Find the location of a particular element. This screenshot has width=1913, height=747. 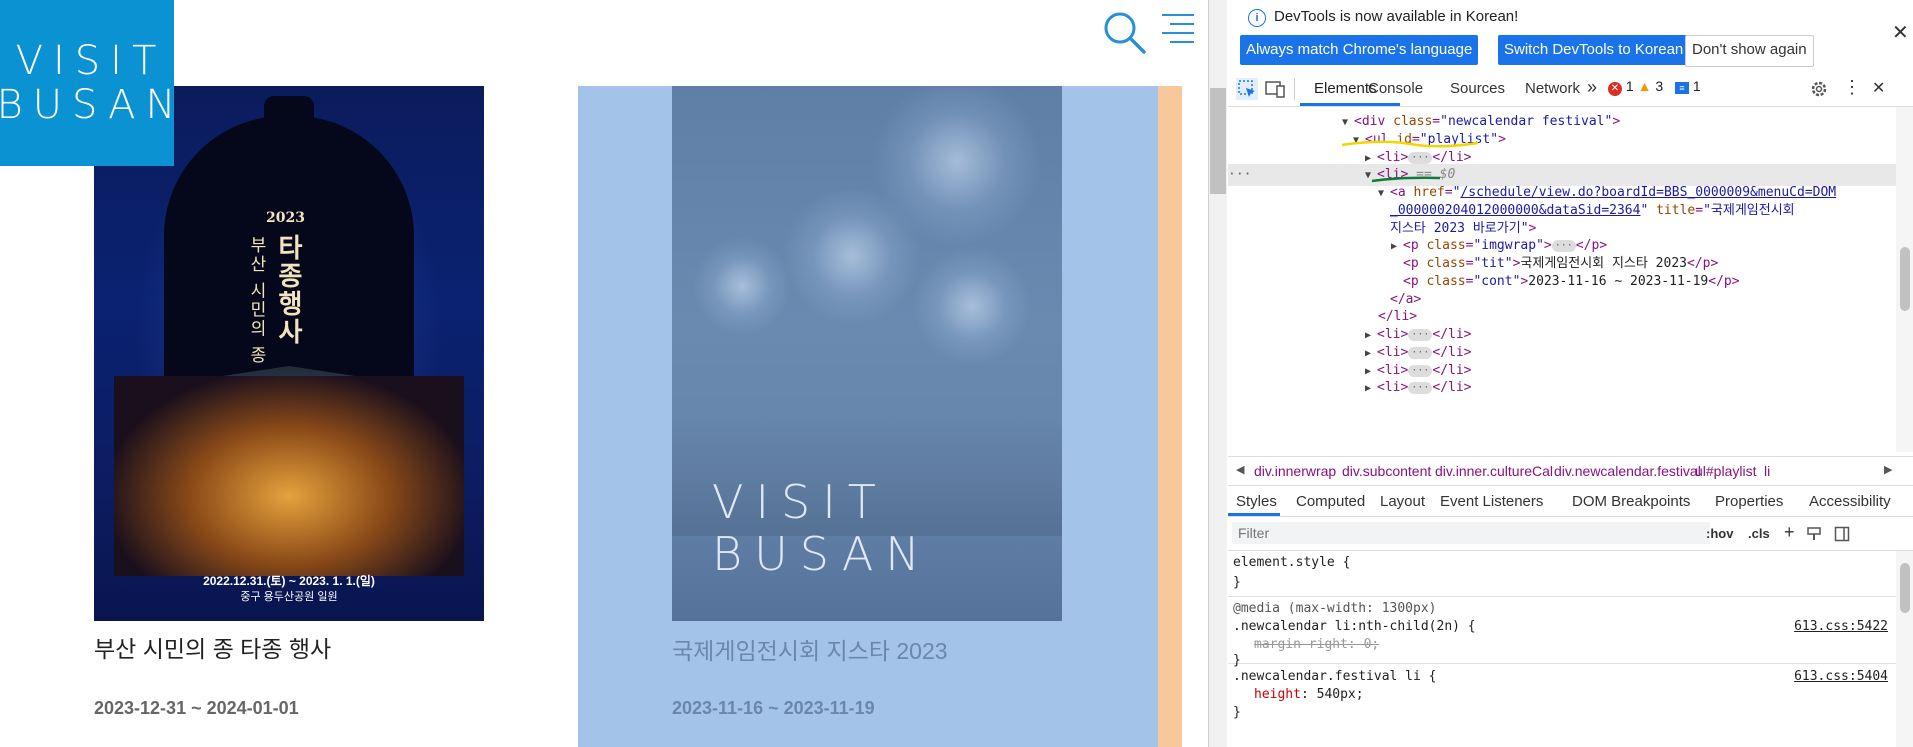

new-style-rule-icon: + is located at coordinates (1789, 532).